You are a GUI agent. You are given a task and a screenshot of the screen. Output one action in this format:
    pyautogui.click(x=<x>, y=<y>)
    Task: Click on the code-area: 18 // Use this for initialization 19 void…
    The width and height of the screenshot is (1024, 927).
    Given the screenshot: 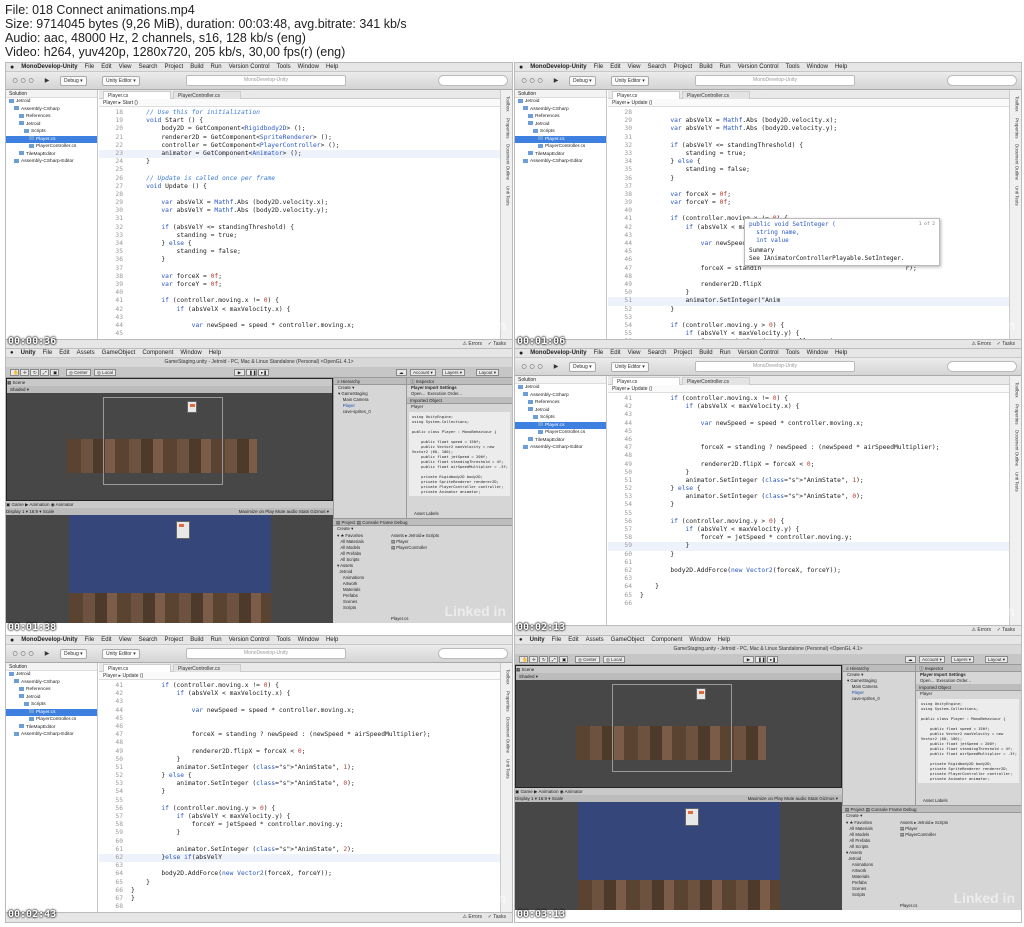 What is the action you would take?
    pyautogui.click(x=299, y=222)
    